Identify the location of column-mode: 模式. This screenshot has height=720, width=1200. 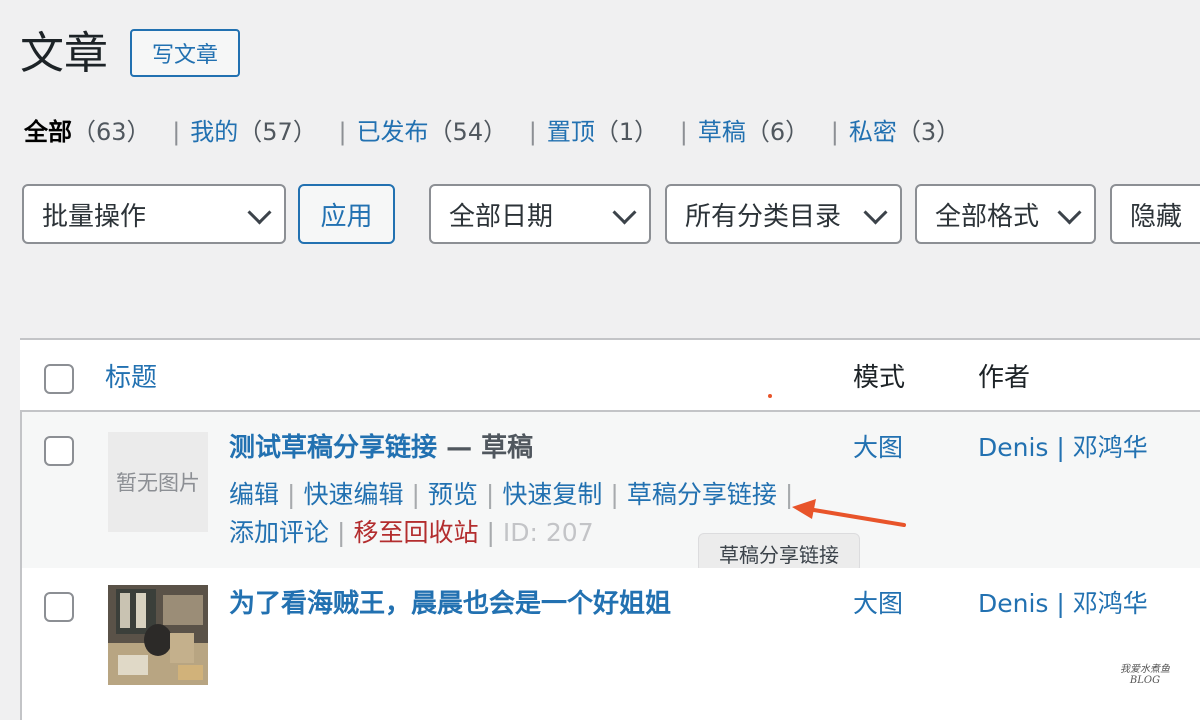
(879, 378).